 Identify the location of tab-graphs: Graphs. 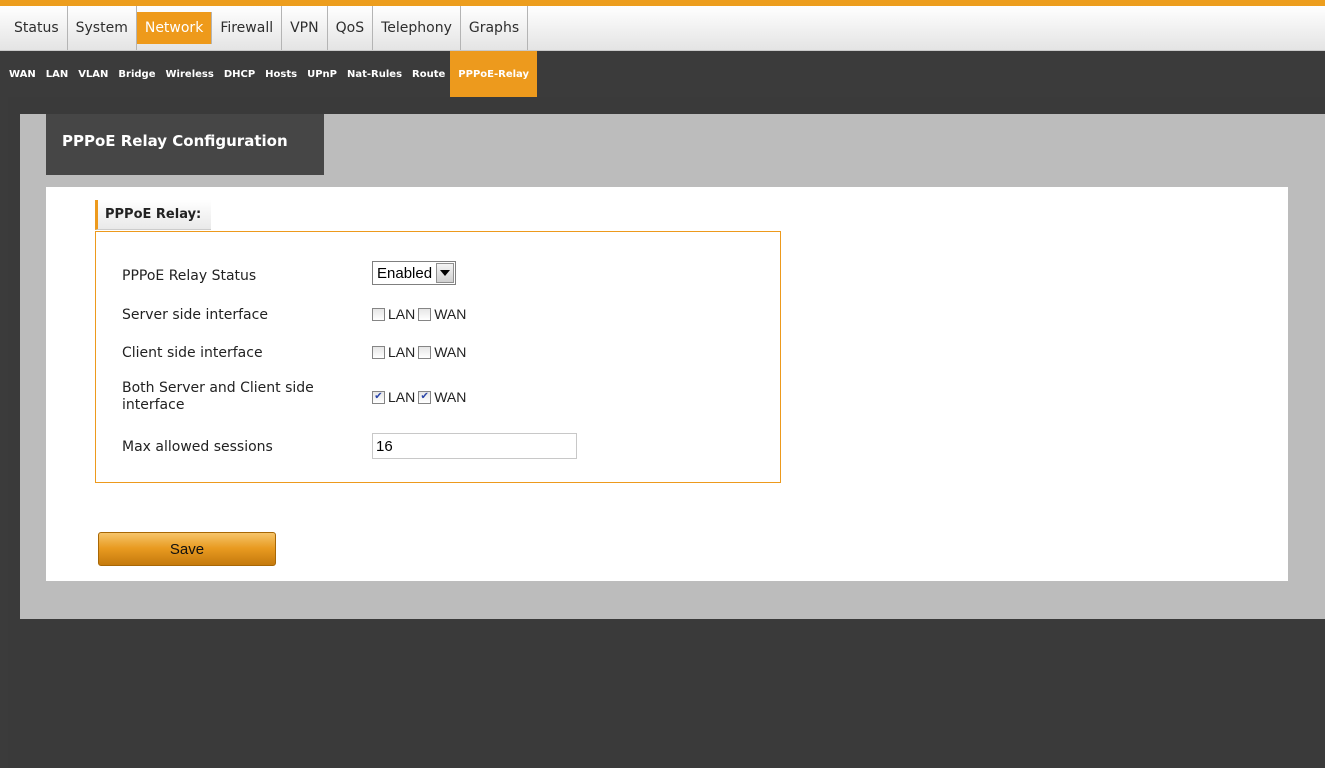
(495, 28).